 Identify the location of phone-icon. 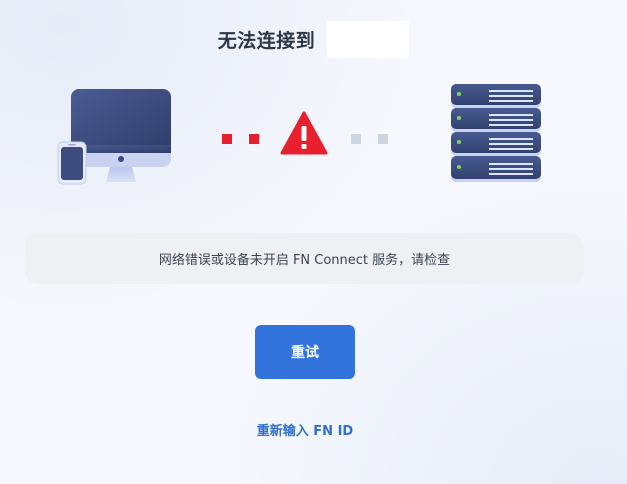
(72, 163).